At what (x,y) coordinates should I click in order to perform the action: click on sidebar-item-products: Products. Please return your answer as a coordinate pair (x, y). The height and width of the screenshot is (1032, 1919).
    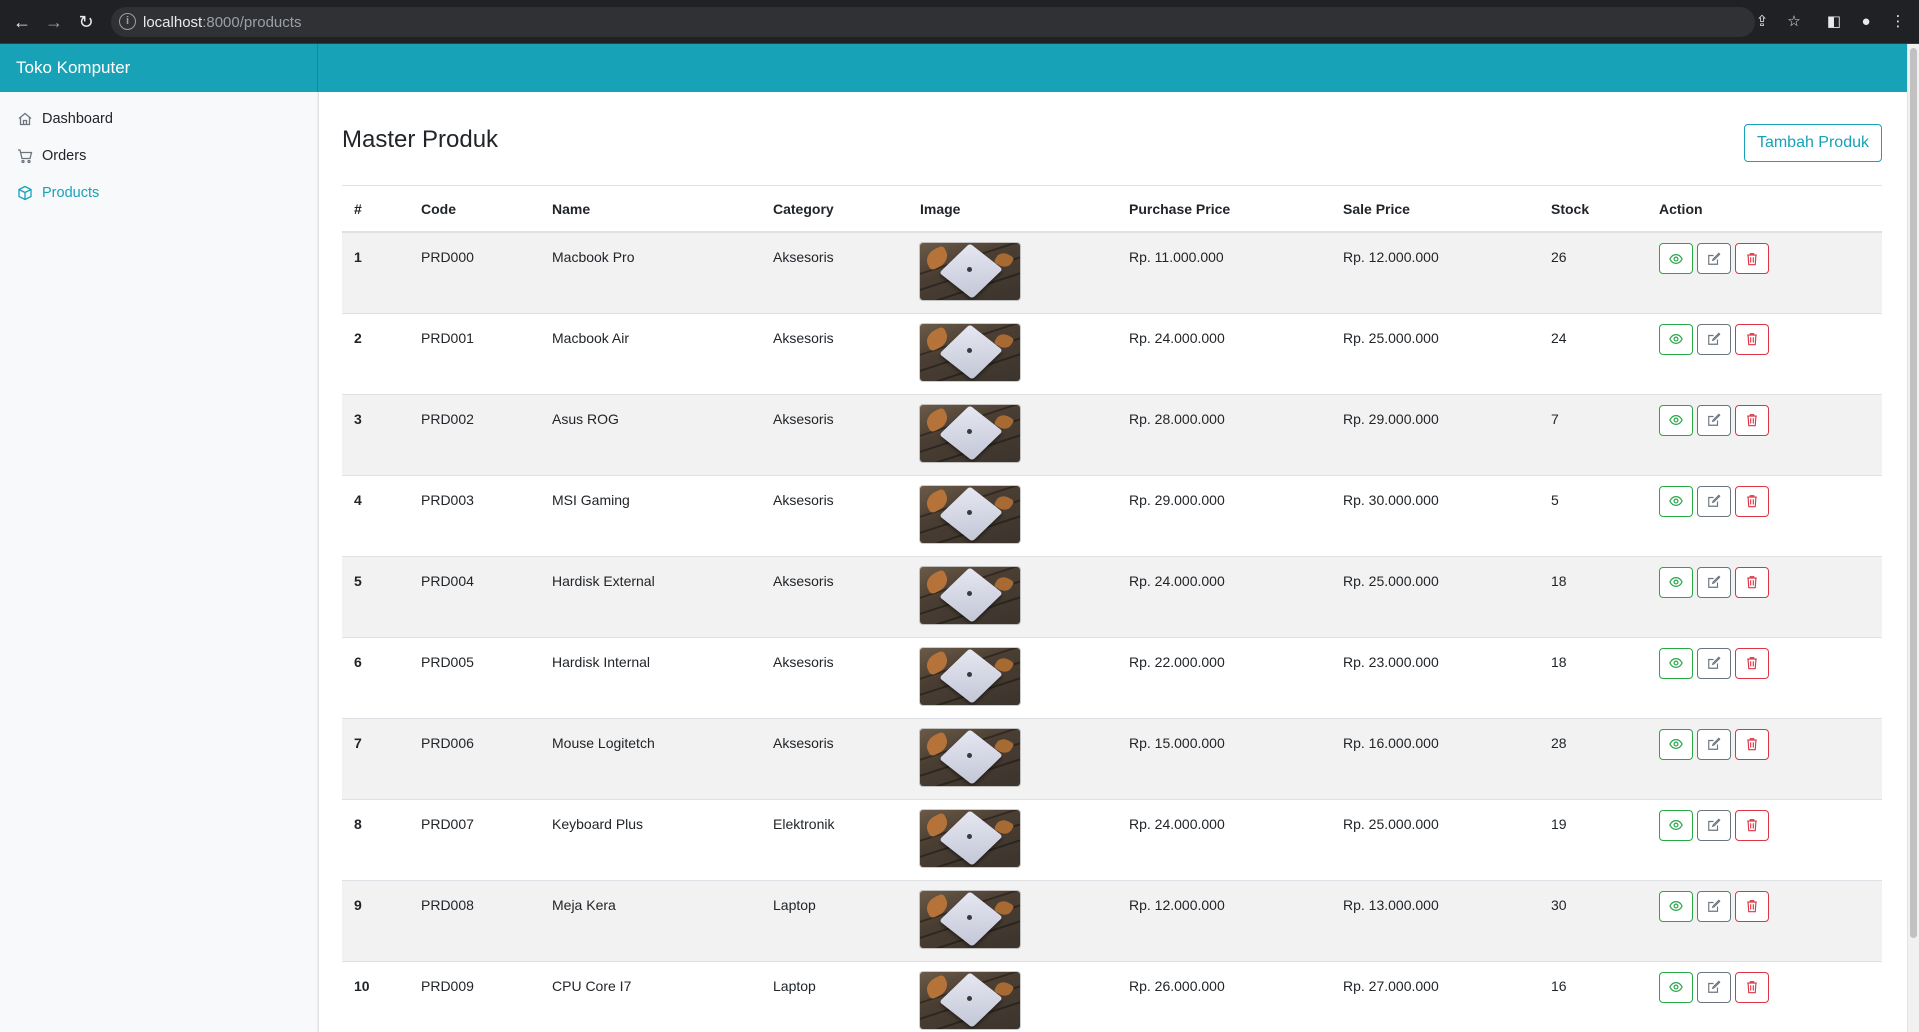
    Looking at the image, I should click on (159, 192).